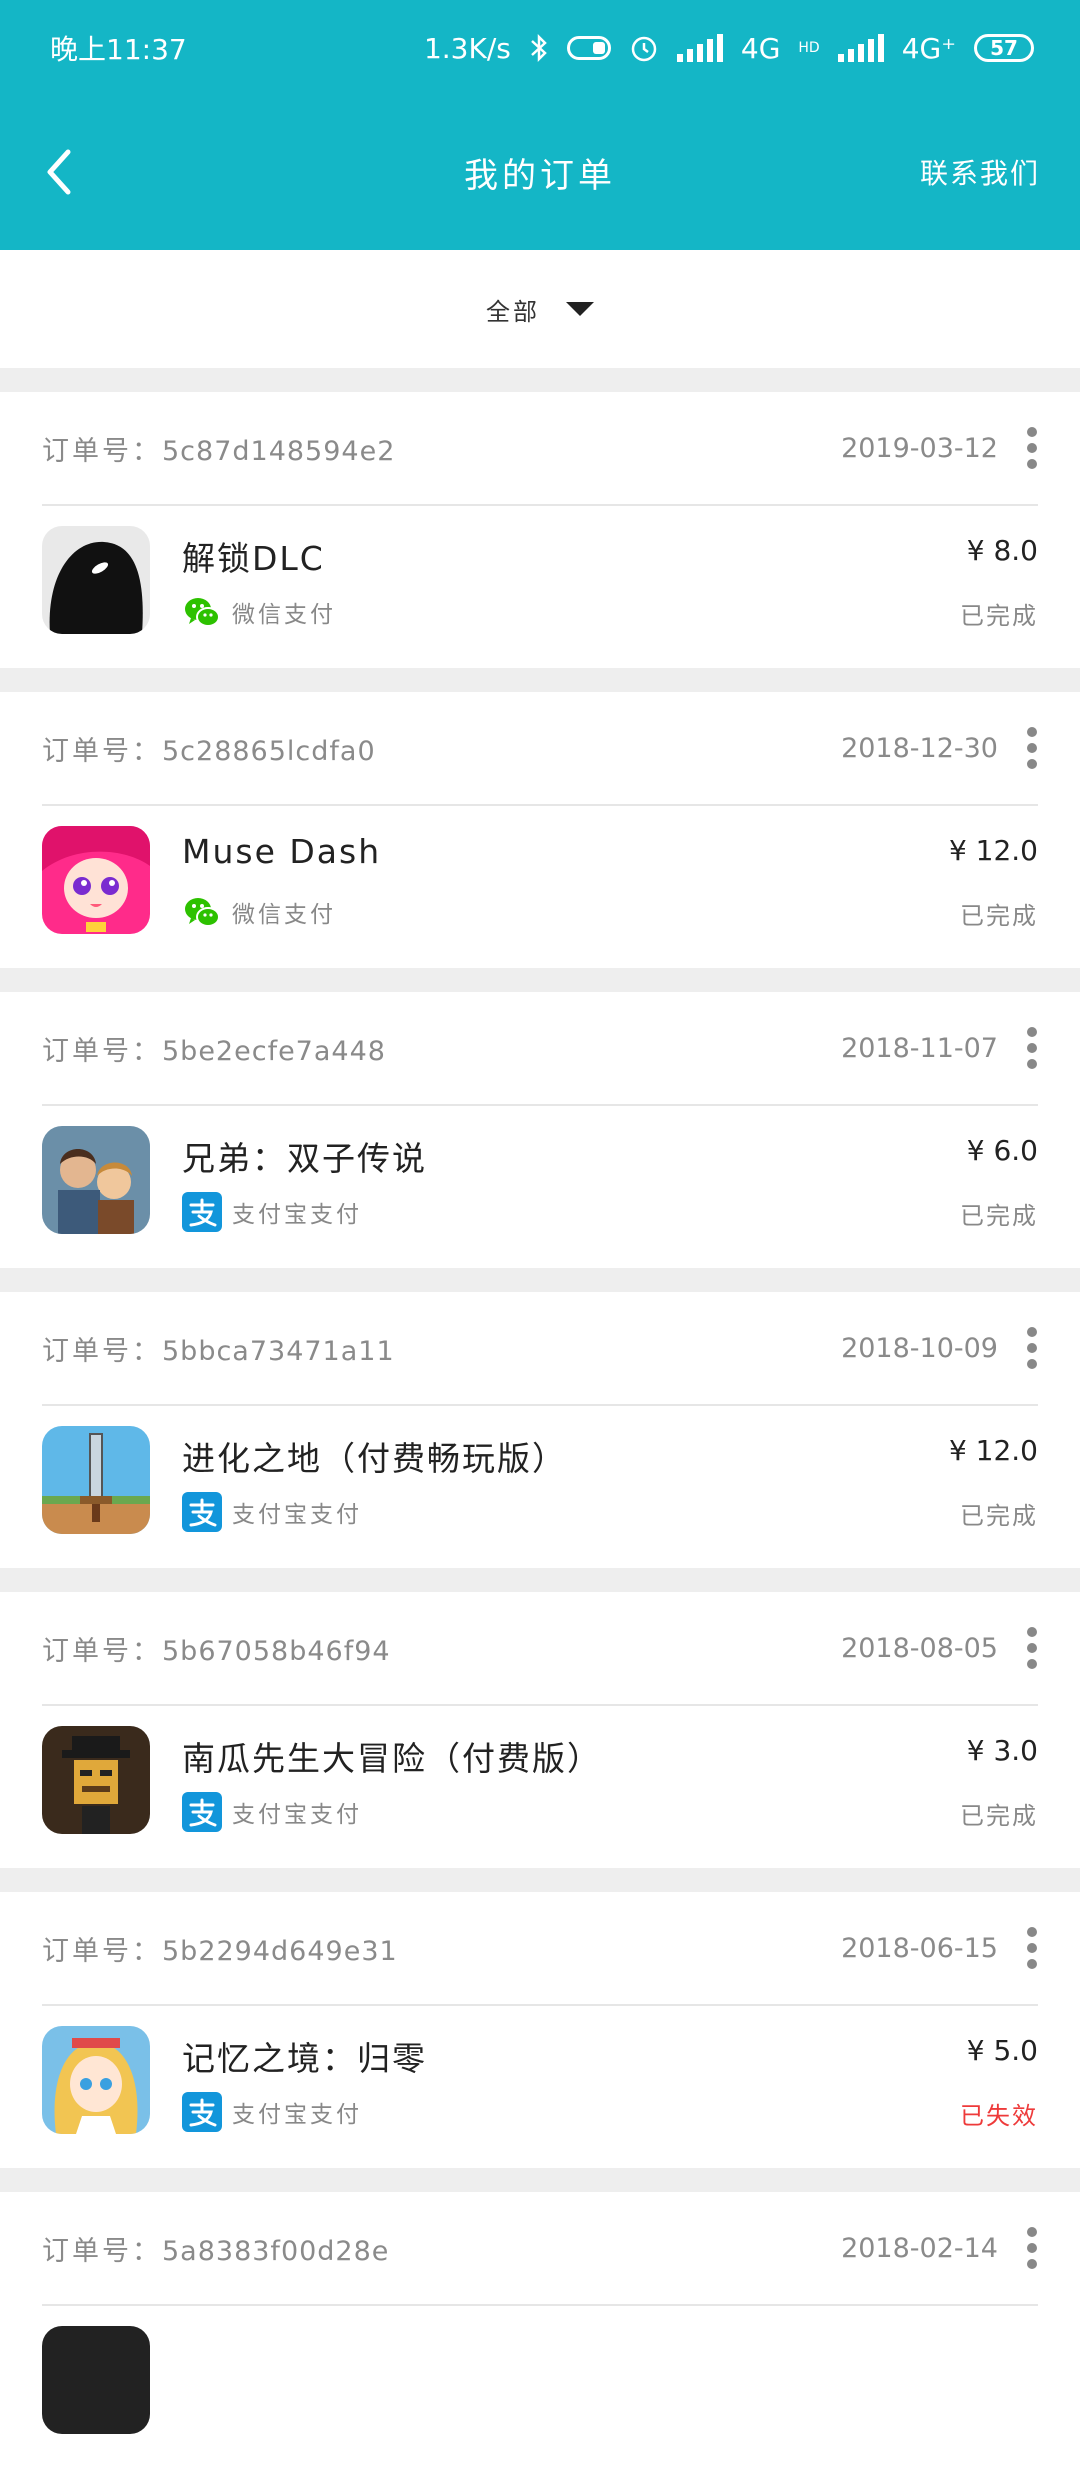 This screenshot has height=2468, width=1080. Describe the element at coordinates (1002, 2050) in the screenshot. I see `order-price: ¥ 5.0` at that location.